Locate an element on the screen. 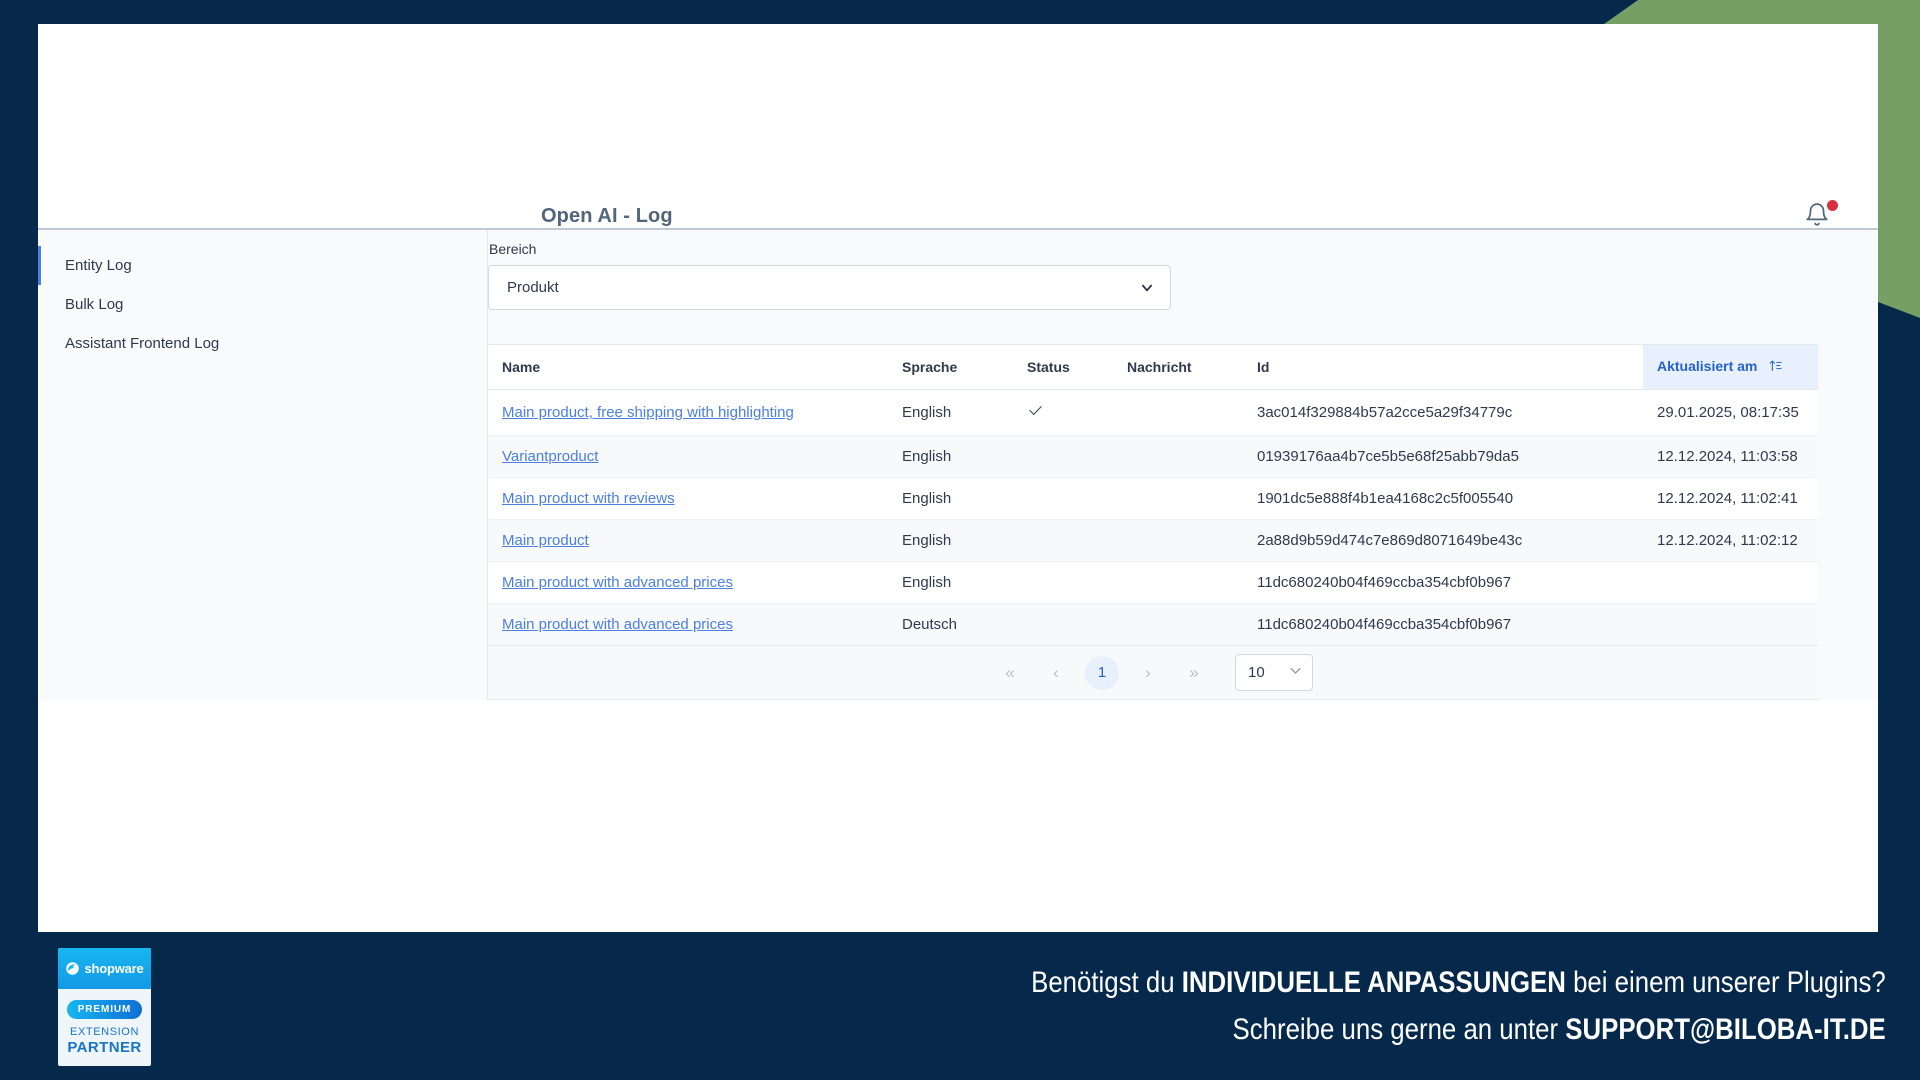  sidebar-item-label: Assistant Frontend Log is located at coordinates (142, 343).